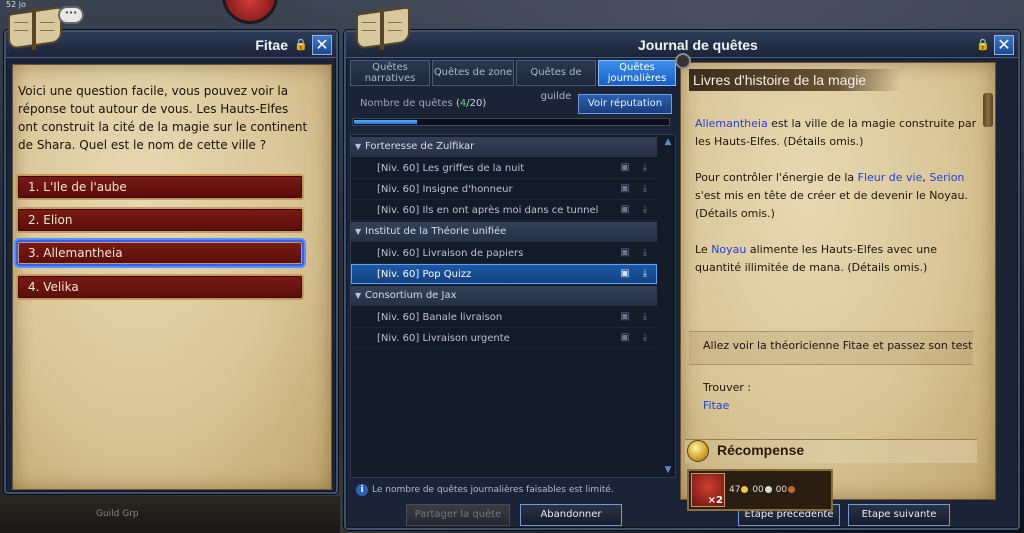  Describe the element at coordinates (160, 287) in the screenshot. I see `answer-option: 4. Velika` at that location.